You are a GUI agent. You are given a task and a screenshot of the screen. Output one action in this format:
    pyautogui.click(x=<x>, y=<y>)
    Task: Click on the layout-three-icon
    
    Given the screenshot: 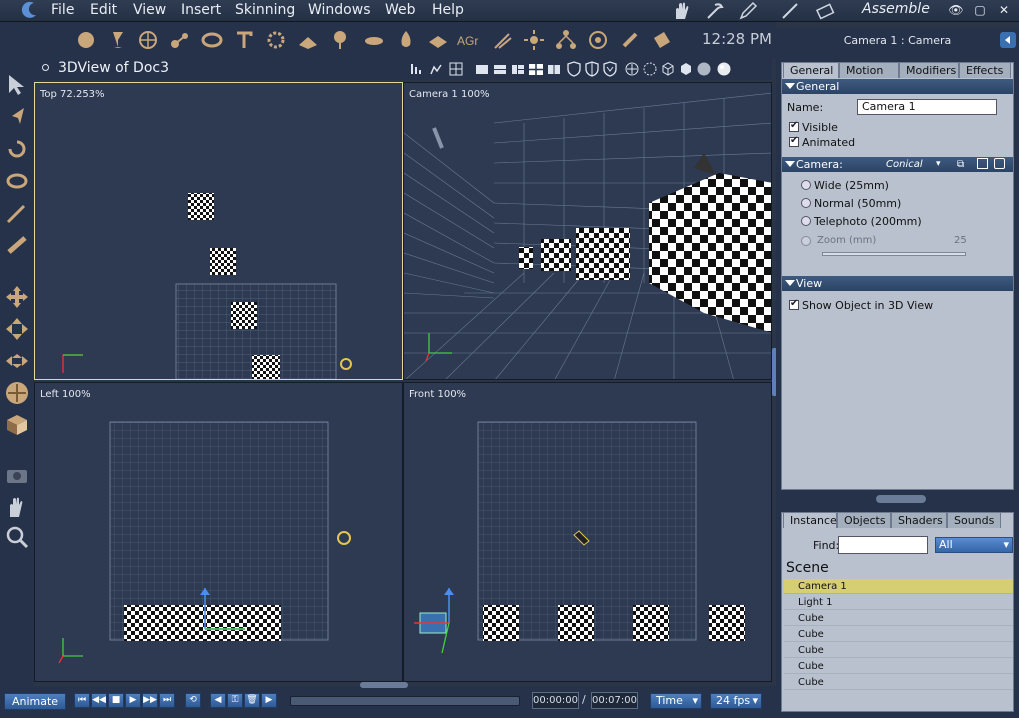 What is the action you would take?
    pyautogui.click(x=518, y=69)
    